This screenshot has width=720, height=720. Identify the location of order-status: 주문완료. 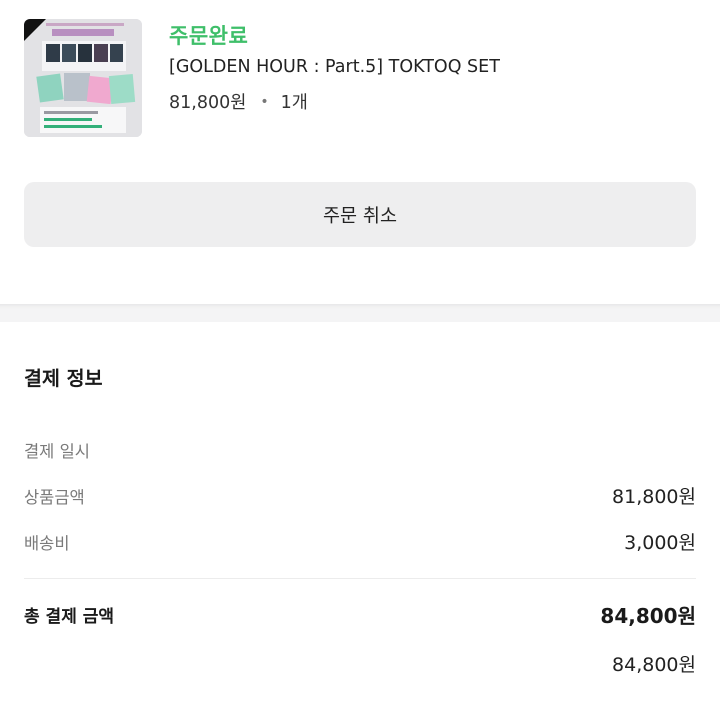
(209, 36).